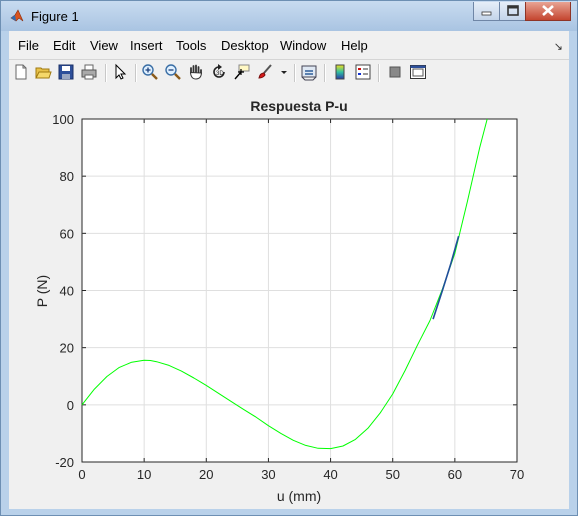 The width and height of the screenshot is (578, 516). Describe the element at coordinates (17, 15) in the screenshot. I see `matlab-logo-icon` at that location.